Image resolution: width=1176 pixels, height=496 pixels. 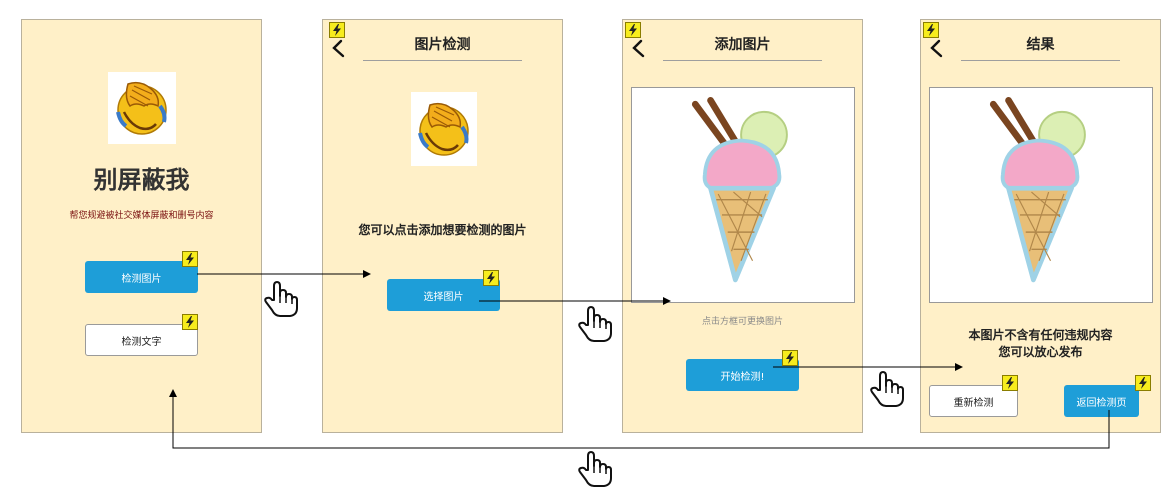 I want to click on flow-arrow-result-to-home, so click(x=639, y=419).